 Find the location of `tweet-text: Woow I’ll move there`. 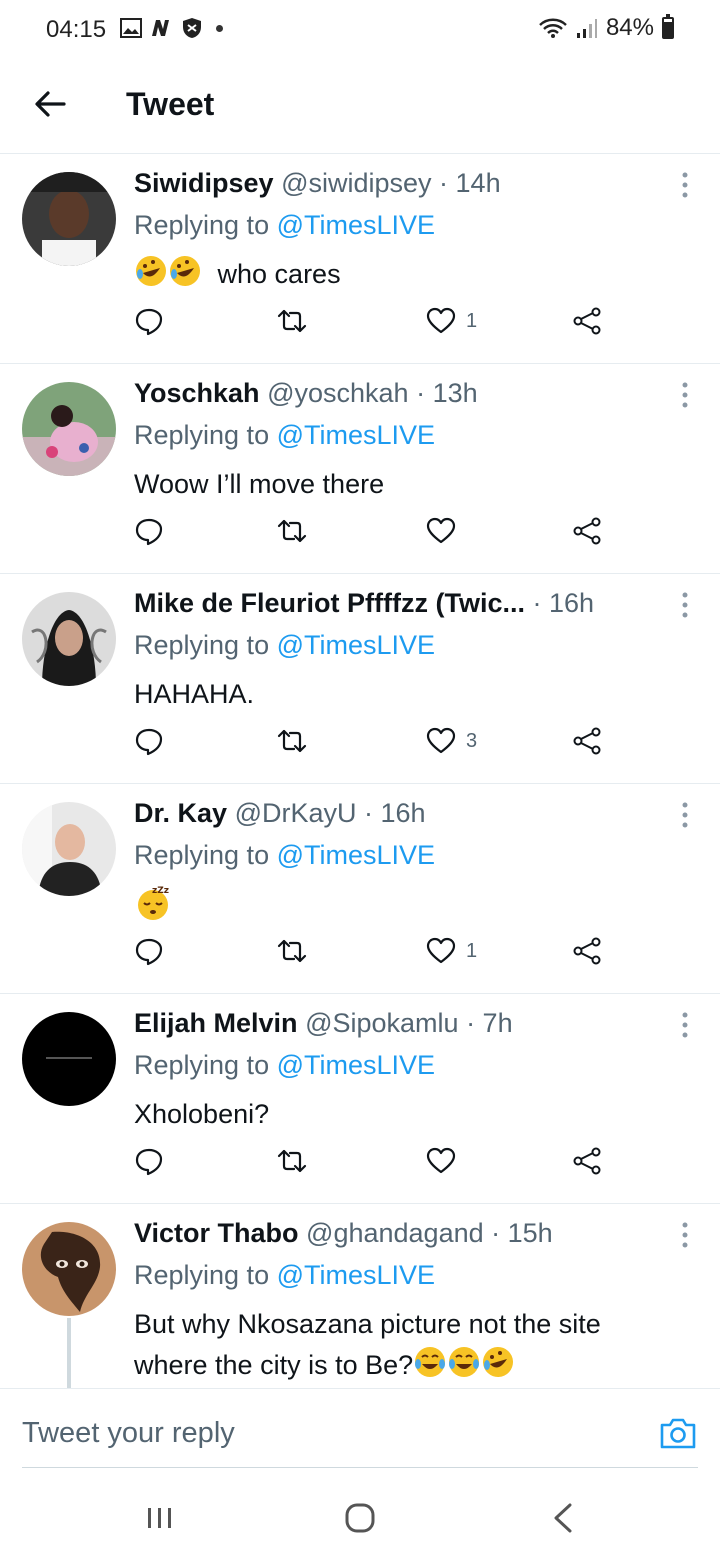

tweet-text: Woow I’ll move there is located at coordinates (259, 484).